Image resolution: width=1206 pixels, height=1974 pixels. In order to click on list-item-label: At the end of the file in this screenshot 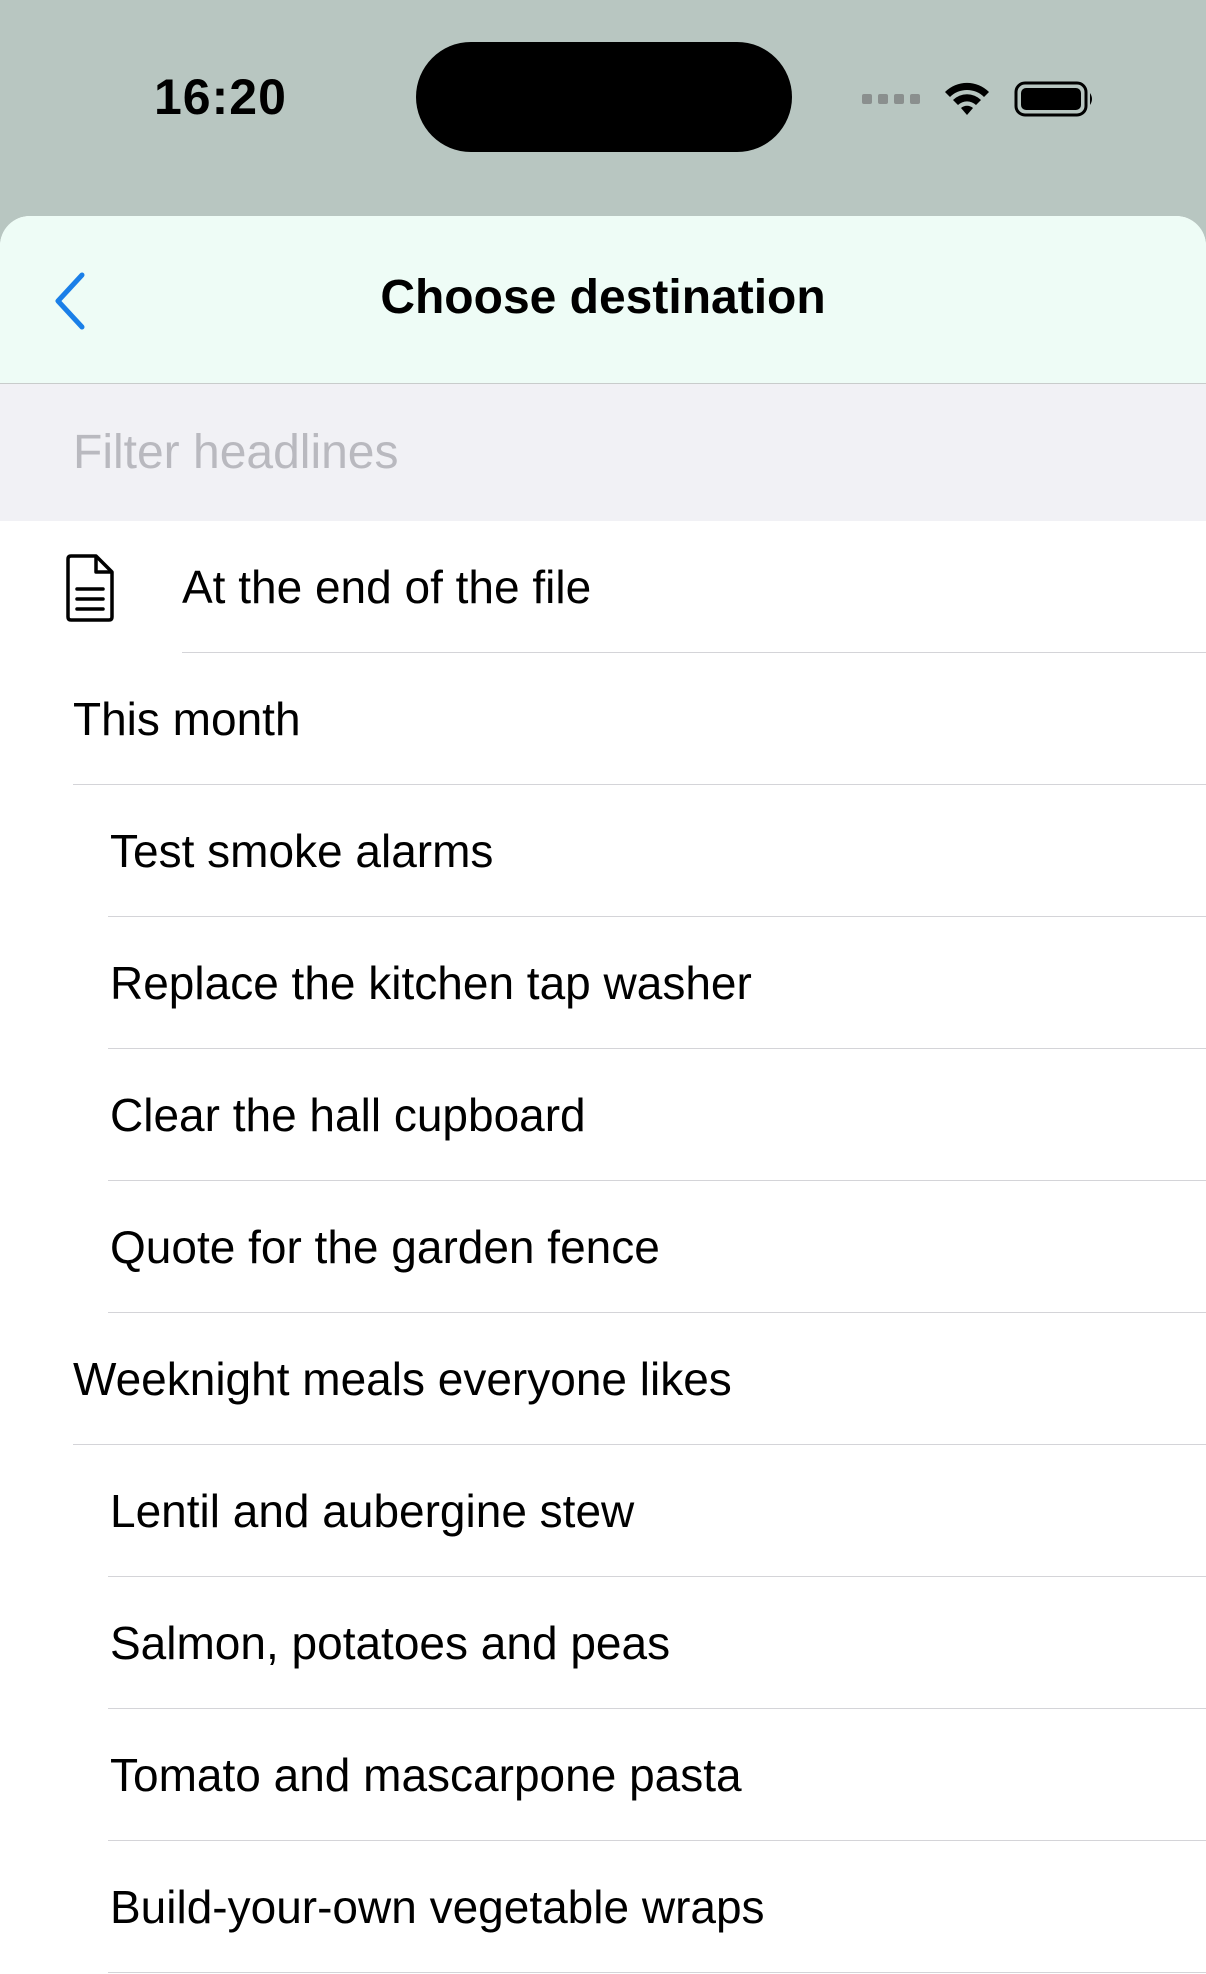, I will do `click(387, 587)`.